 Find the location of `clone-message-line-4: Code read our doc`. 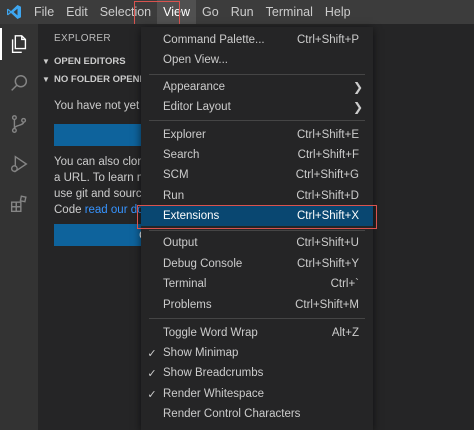

clone-message-line-4: Code read our doc is located at coordinates (101, 210).